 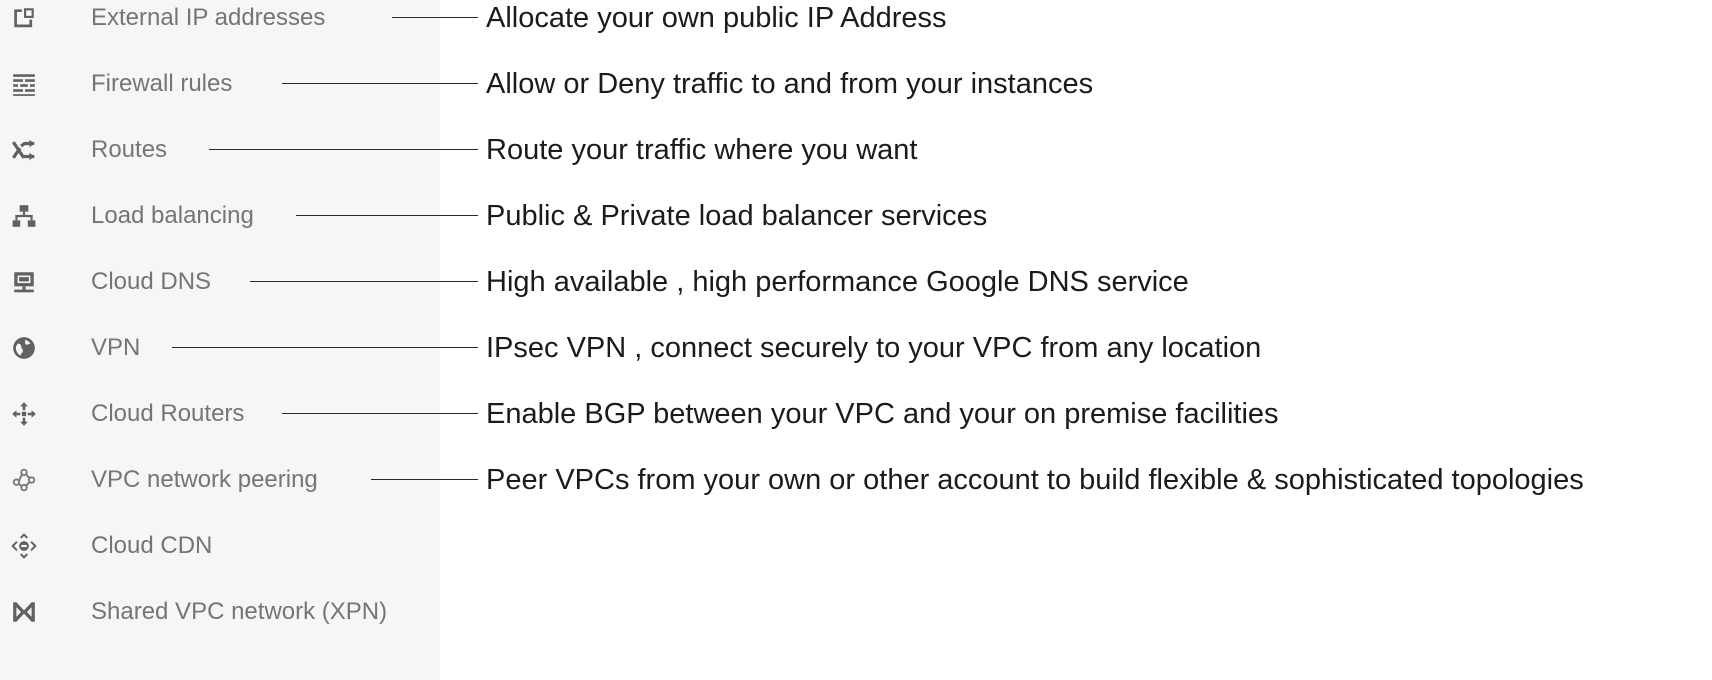 I want to click on sidebar-item-load-balancing: Load balancing, so click(x=220, y=216).